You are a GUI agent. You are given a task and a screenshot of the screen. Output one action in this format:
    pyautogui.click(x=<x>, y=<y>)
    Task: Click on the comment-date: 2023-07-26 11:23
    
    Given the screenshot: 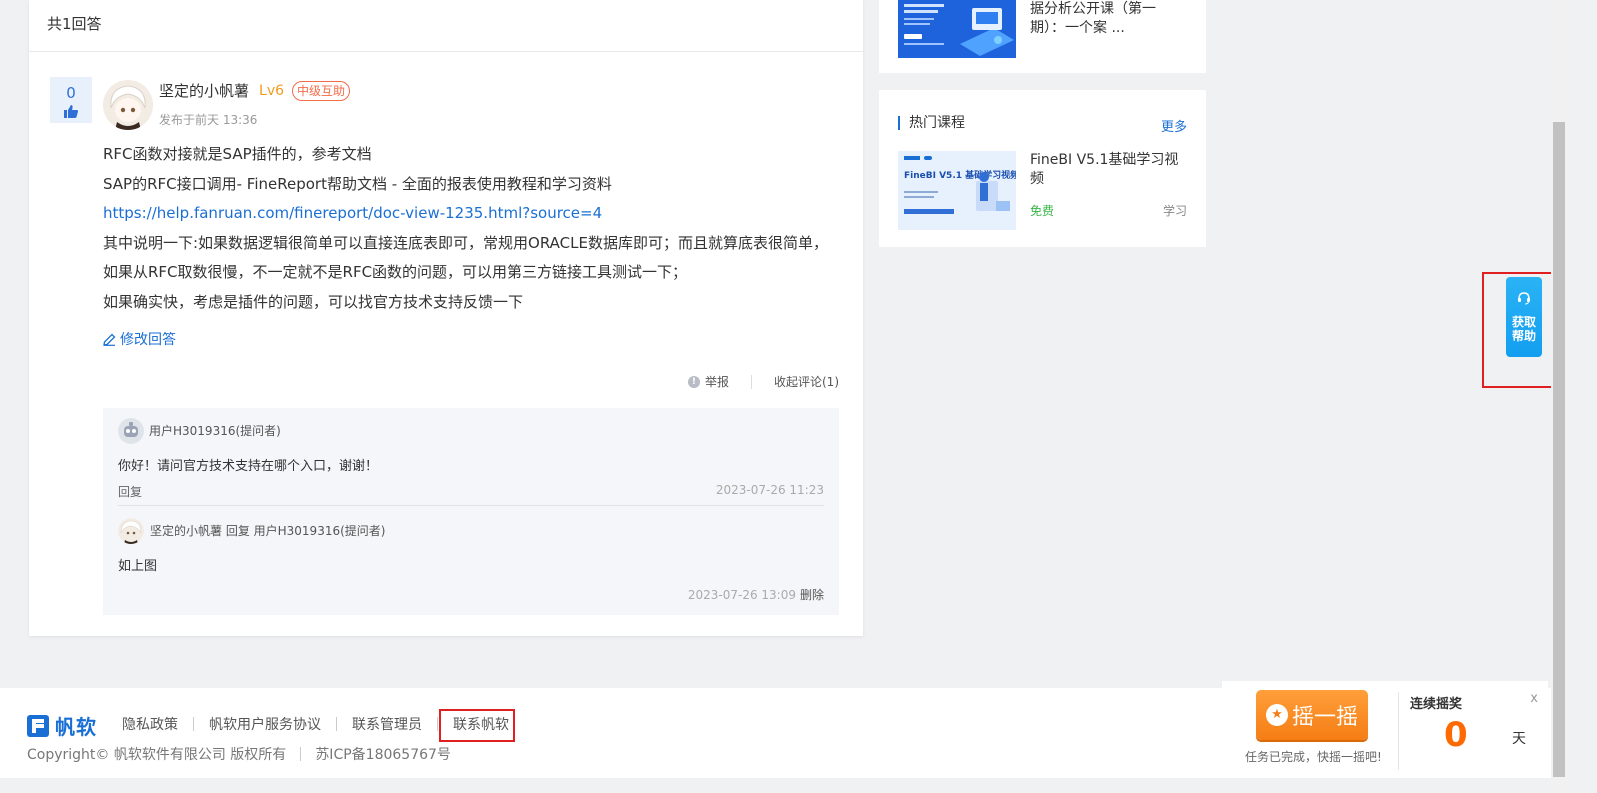 What is the action you would take?
    pyautogui.click(x=769, y=490)
    